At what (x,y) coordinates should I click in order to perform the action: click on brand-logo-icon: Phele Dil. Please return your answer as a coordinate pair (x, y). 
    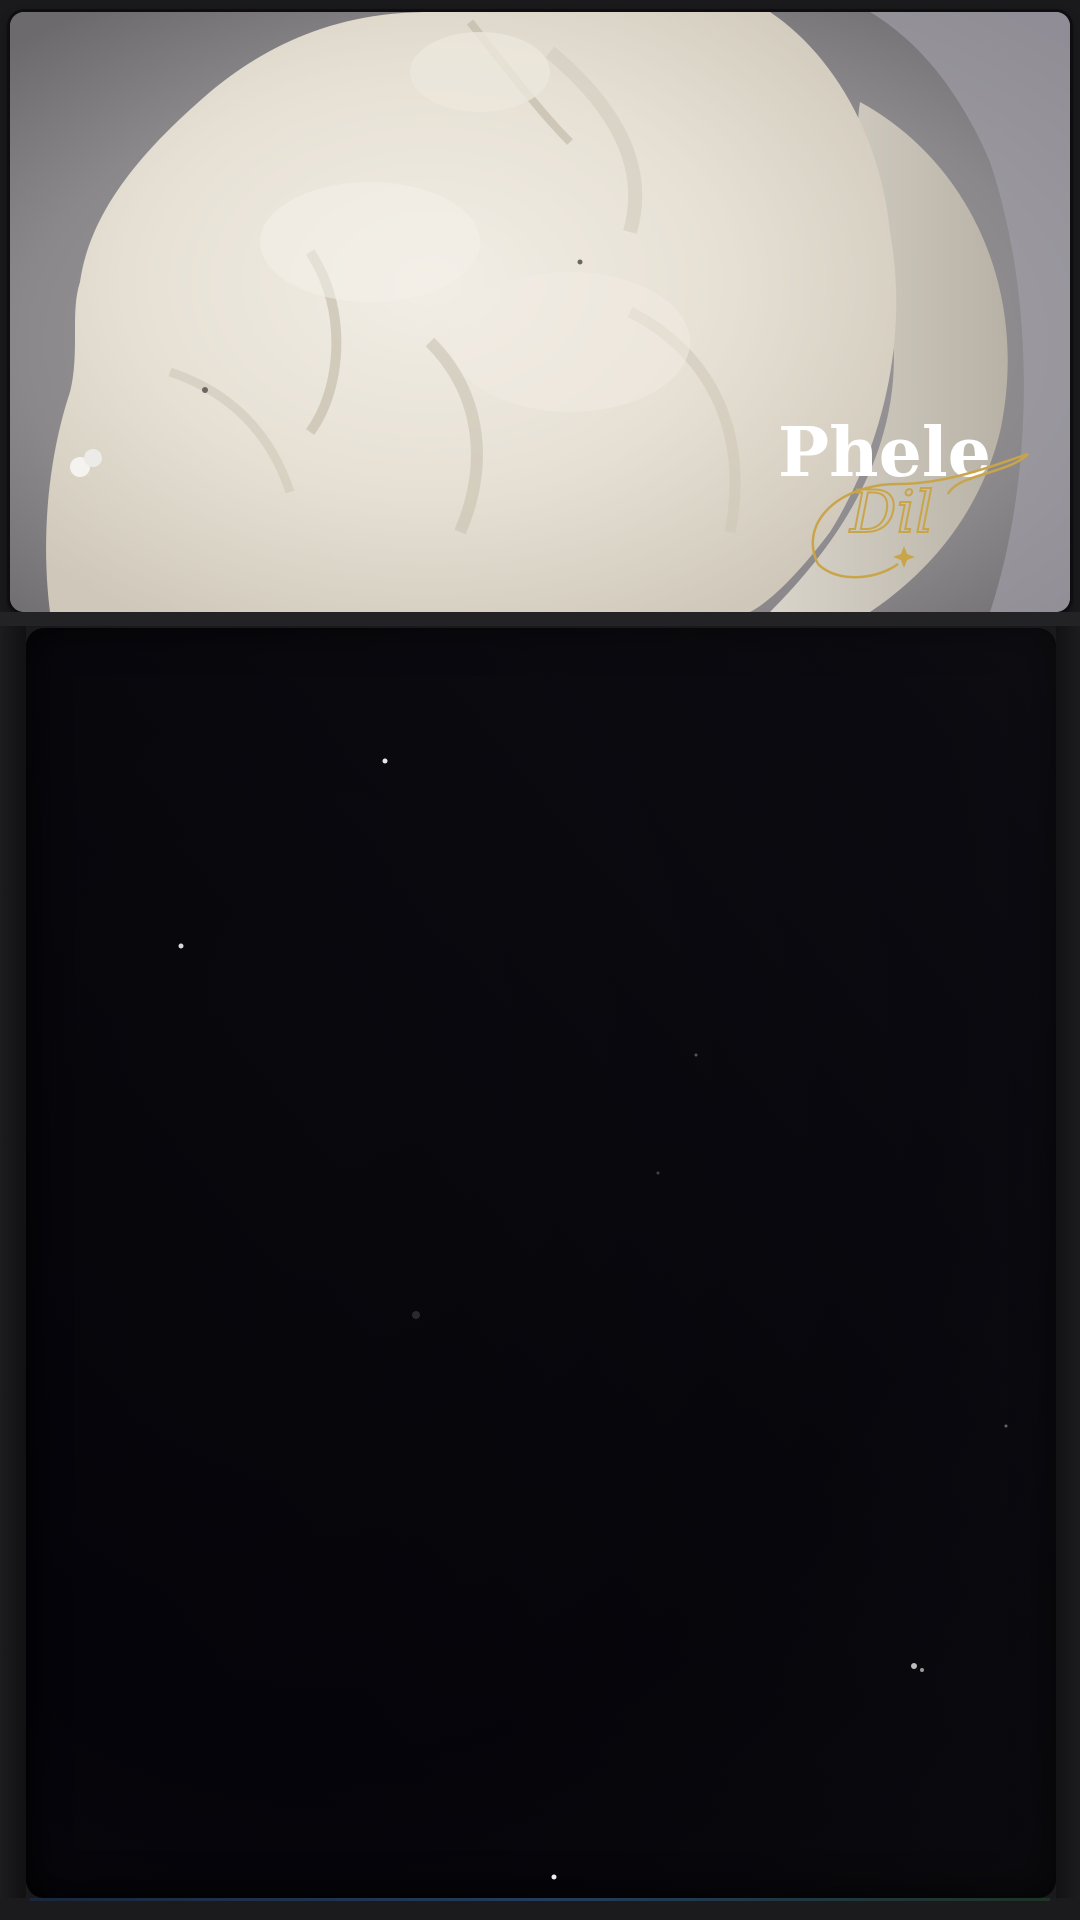
    Looking at the image, I should click on (903, 496).